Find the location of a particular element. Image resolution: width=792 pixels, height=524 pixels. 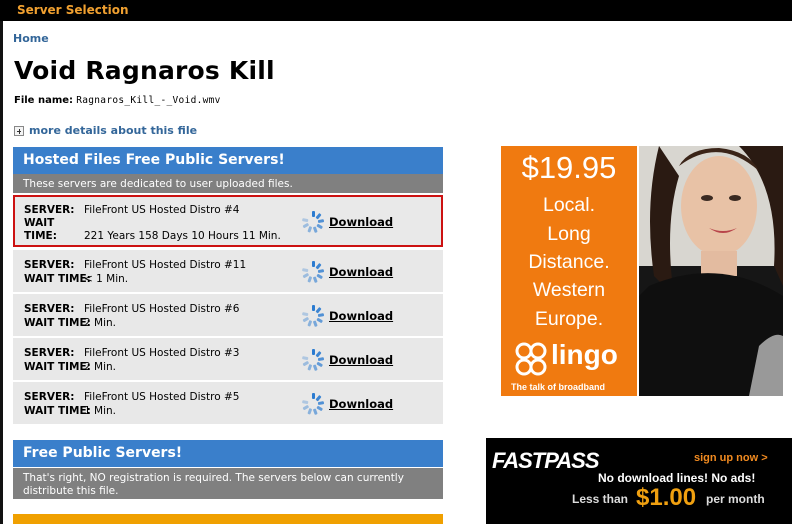

lingo-ad-line: Long is located at coordinates (569, 234).